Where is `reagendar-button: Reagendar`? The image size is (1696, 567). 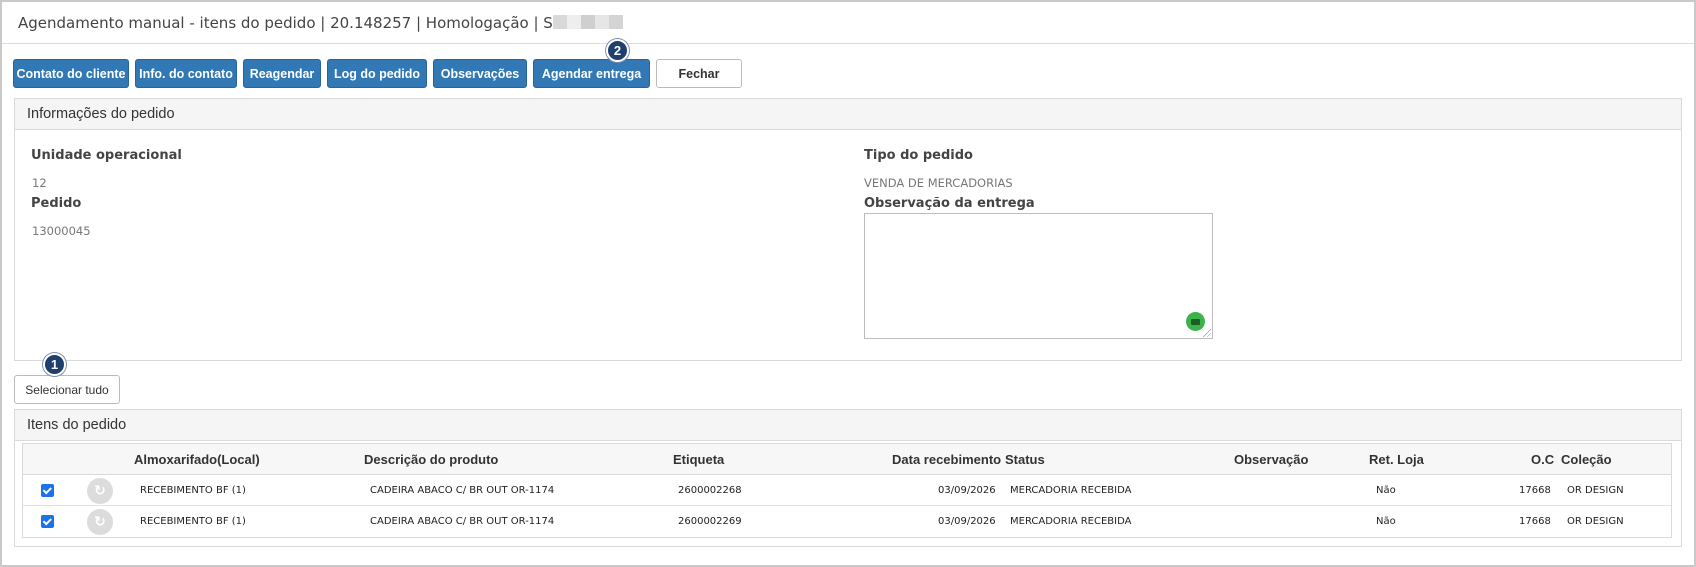
reagendar-button: Reagendar is located at coordinates (282, 73).